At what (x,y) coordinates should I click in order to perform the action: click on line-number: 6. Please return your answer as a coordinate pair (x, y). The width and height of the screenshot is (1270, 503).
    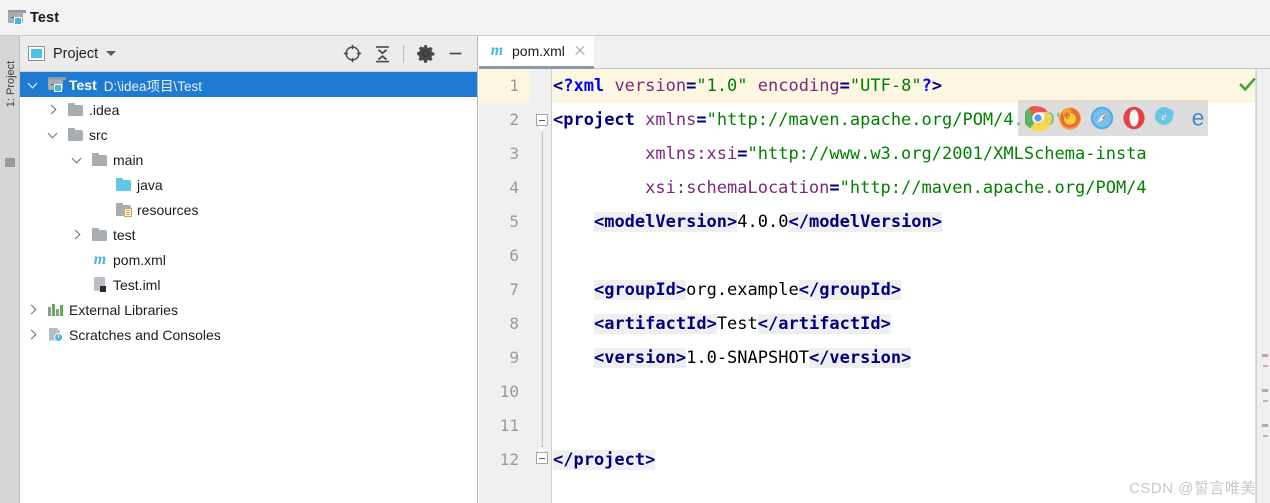
    Looking at the image, I should click on (514, 255).